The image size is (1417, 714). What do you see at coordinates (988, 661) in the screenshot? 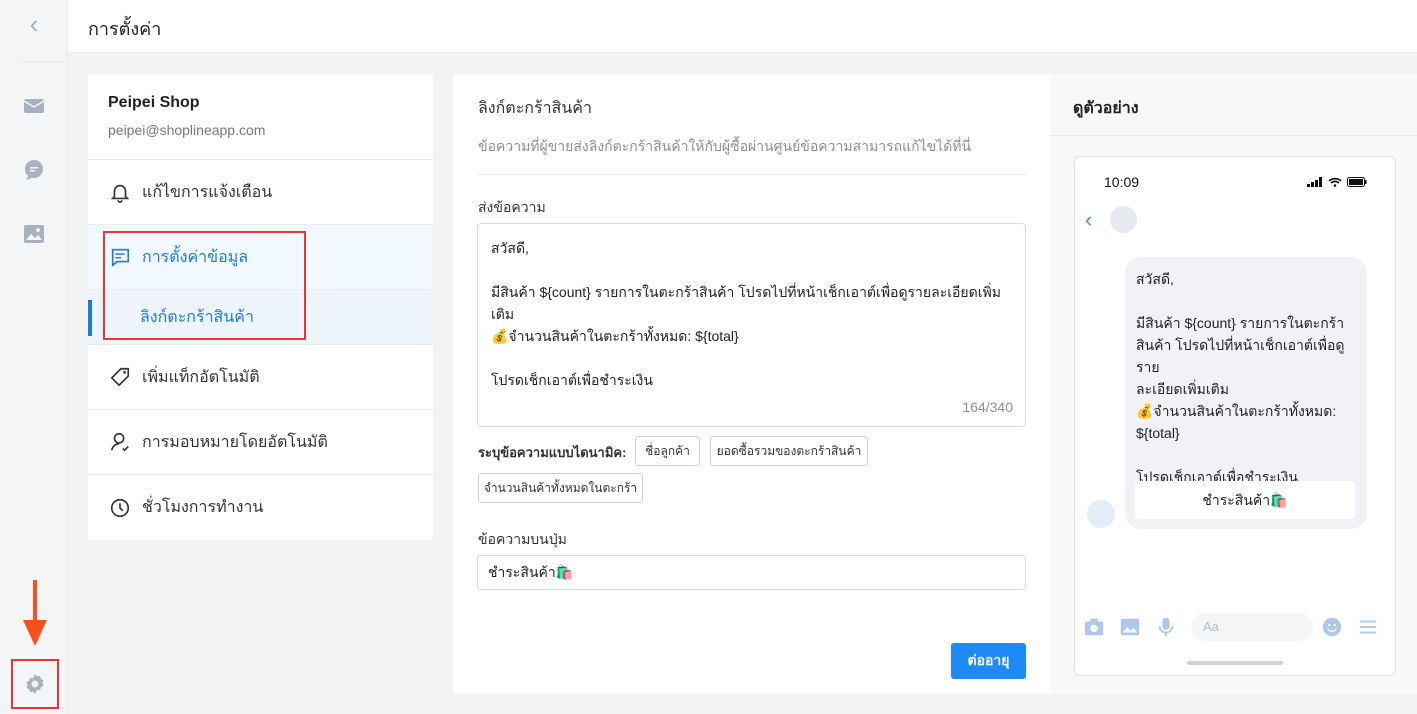
I see `save-button: ต่ออายุ` at bounding box center [988, 661].